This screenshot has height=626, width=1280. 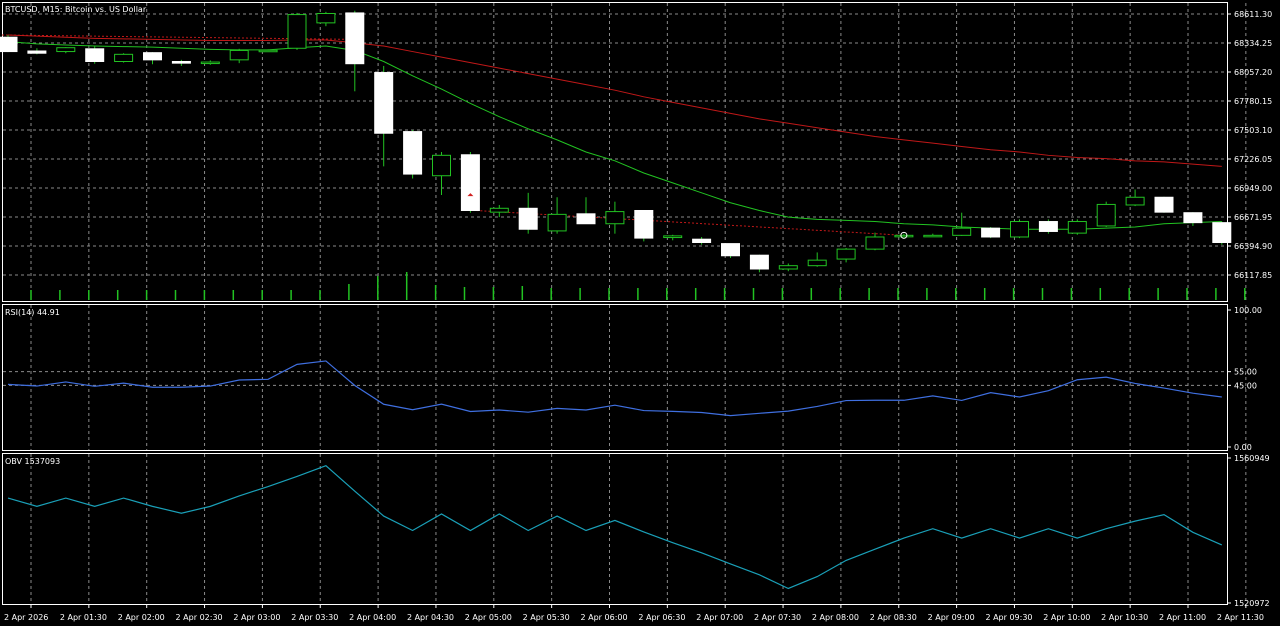 I want to click on time-label: 2 Apr 05:00, so click(x=488, y=617).